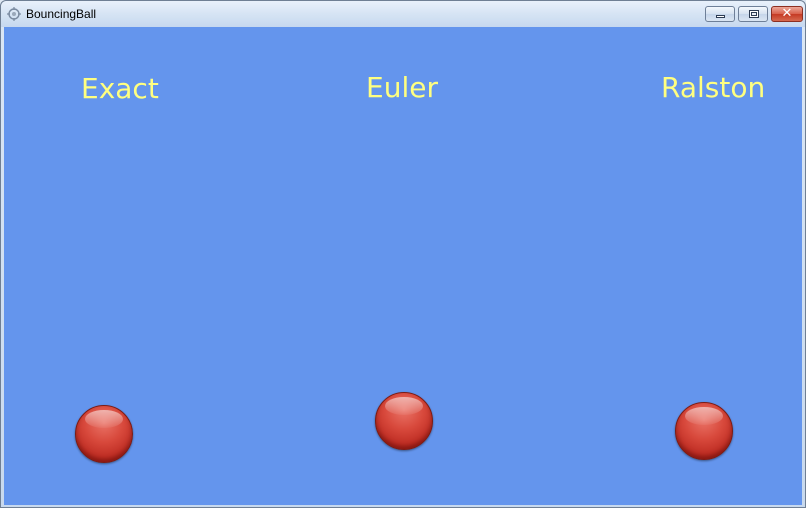 The image size is (806, 508). What do you see at coordinates (402, 87) in the screenshot?
I see `label-euler: Euler` at bounding box center [402, 87].